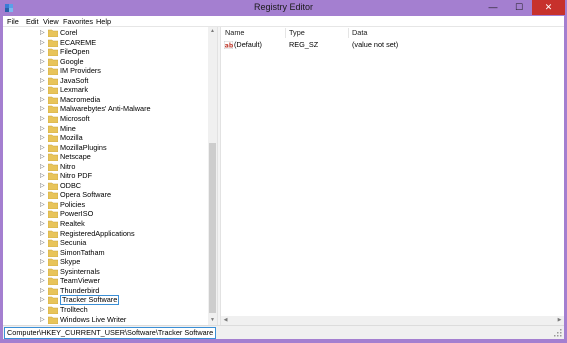 This screenshot has height=343, width=567. I want to click on tree-item: ▷ IM Providers, so click(103, 71).